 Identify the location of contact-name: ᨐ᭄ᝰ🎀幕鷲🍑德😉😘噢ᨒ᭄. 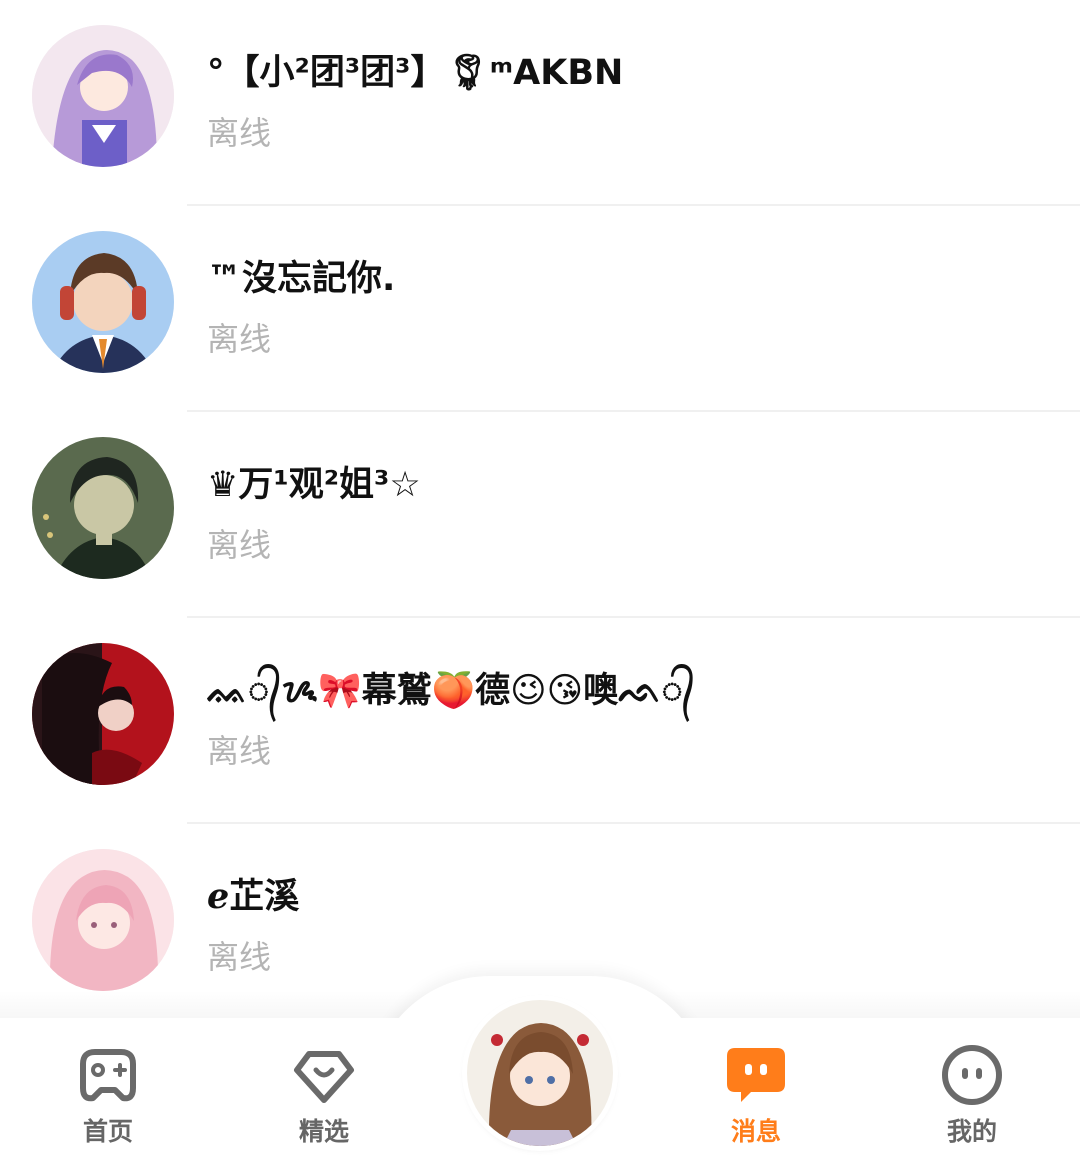
(451, 691).